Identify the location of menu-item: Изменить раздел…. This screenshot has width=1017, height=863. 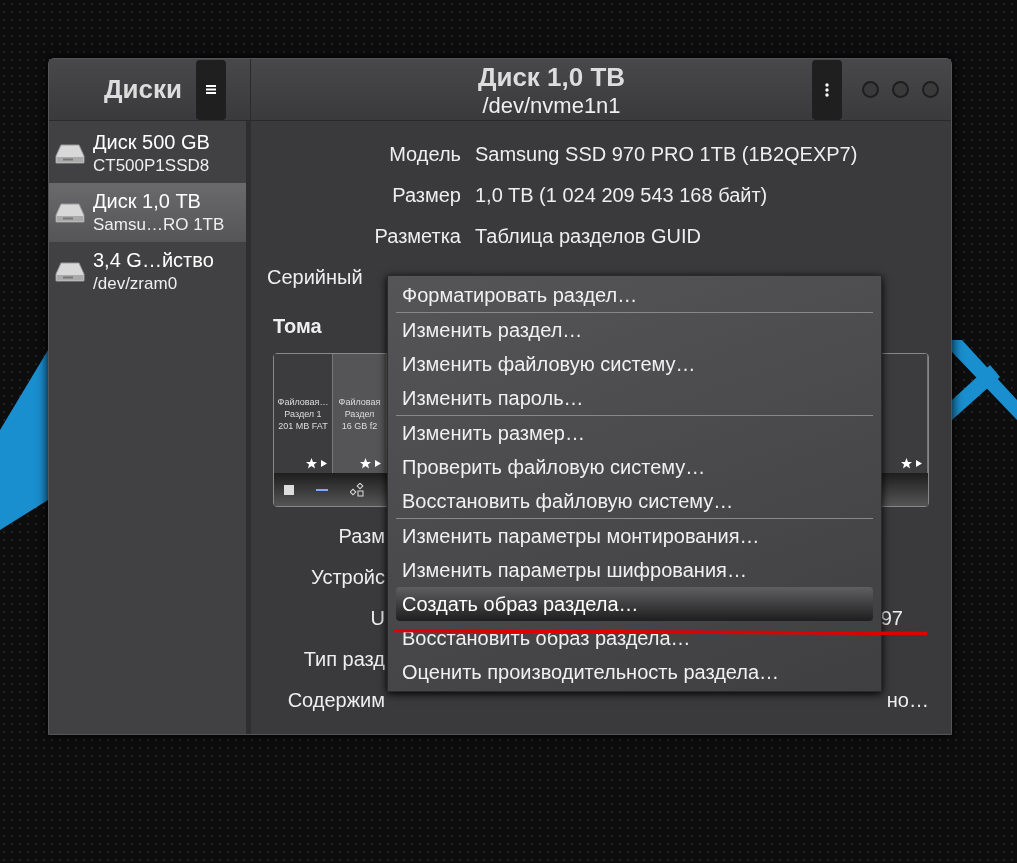
(634, 330).